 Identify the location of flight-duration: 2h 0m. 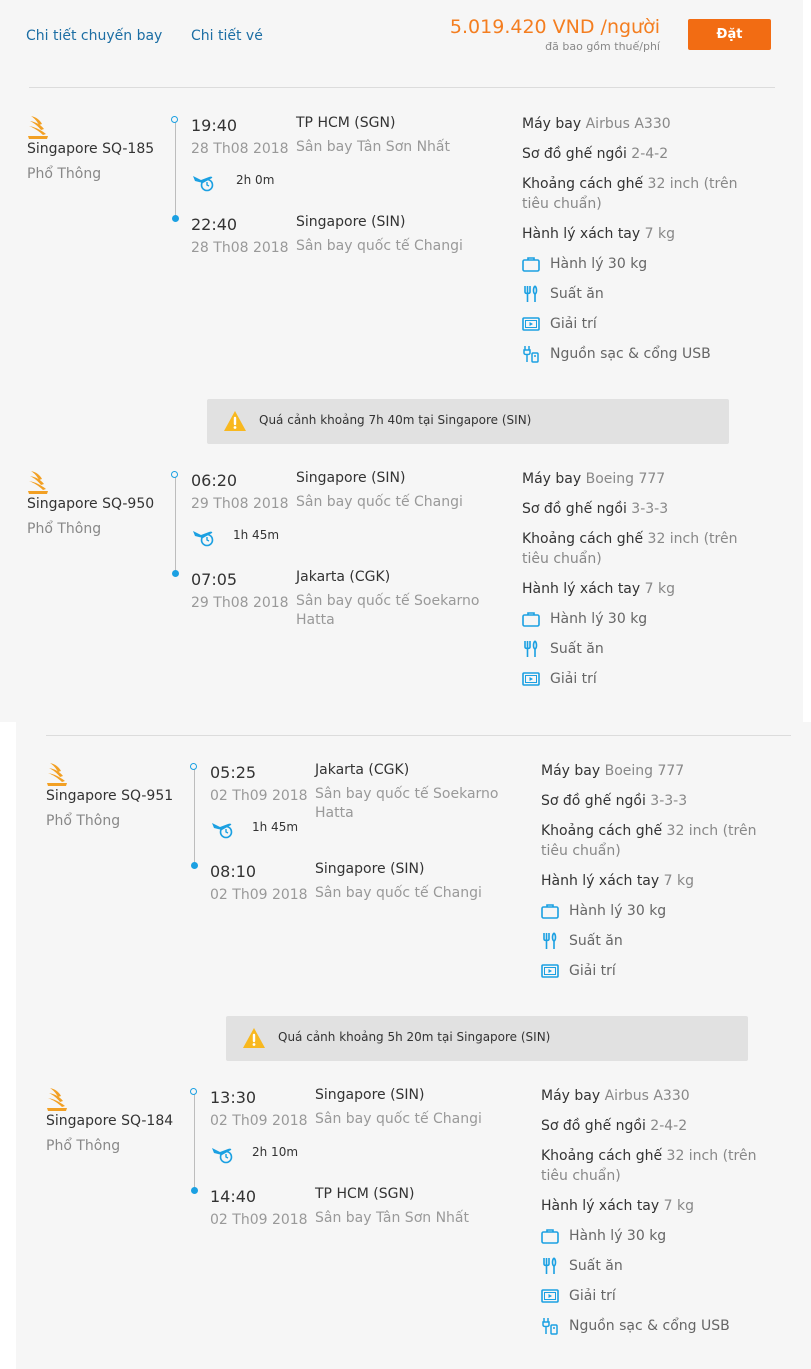
(255, 180).